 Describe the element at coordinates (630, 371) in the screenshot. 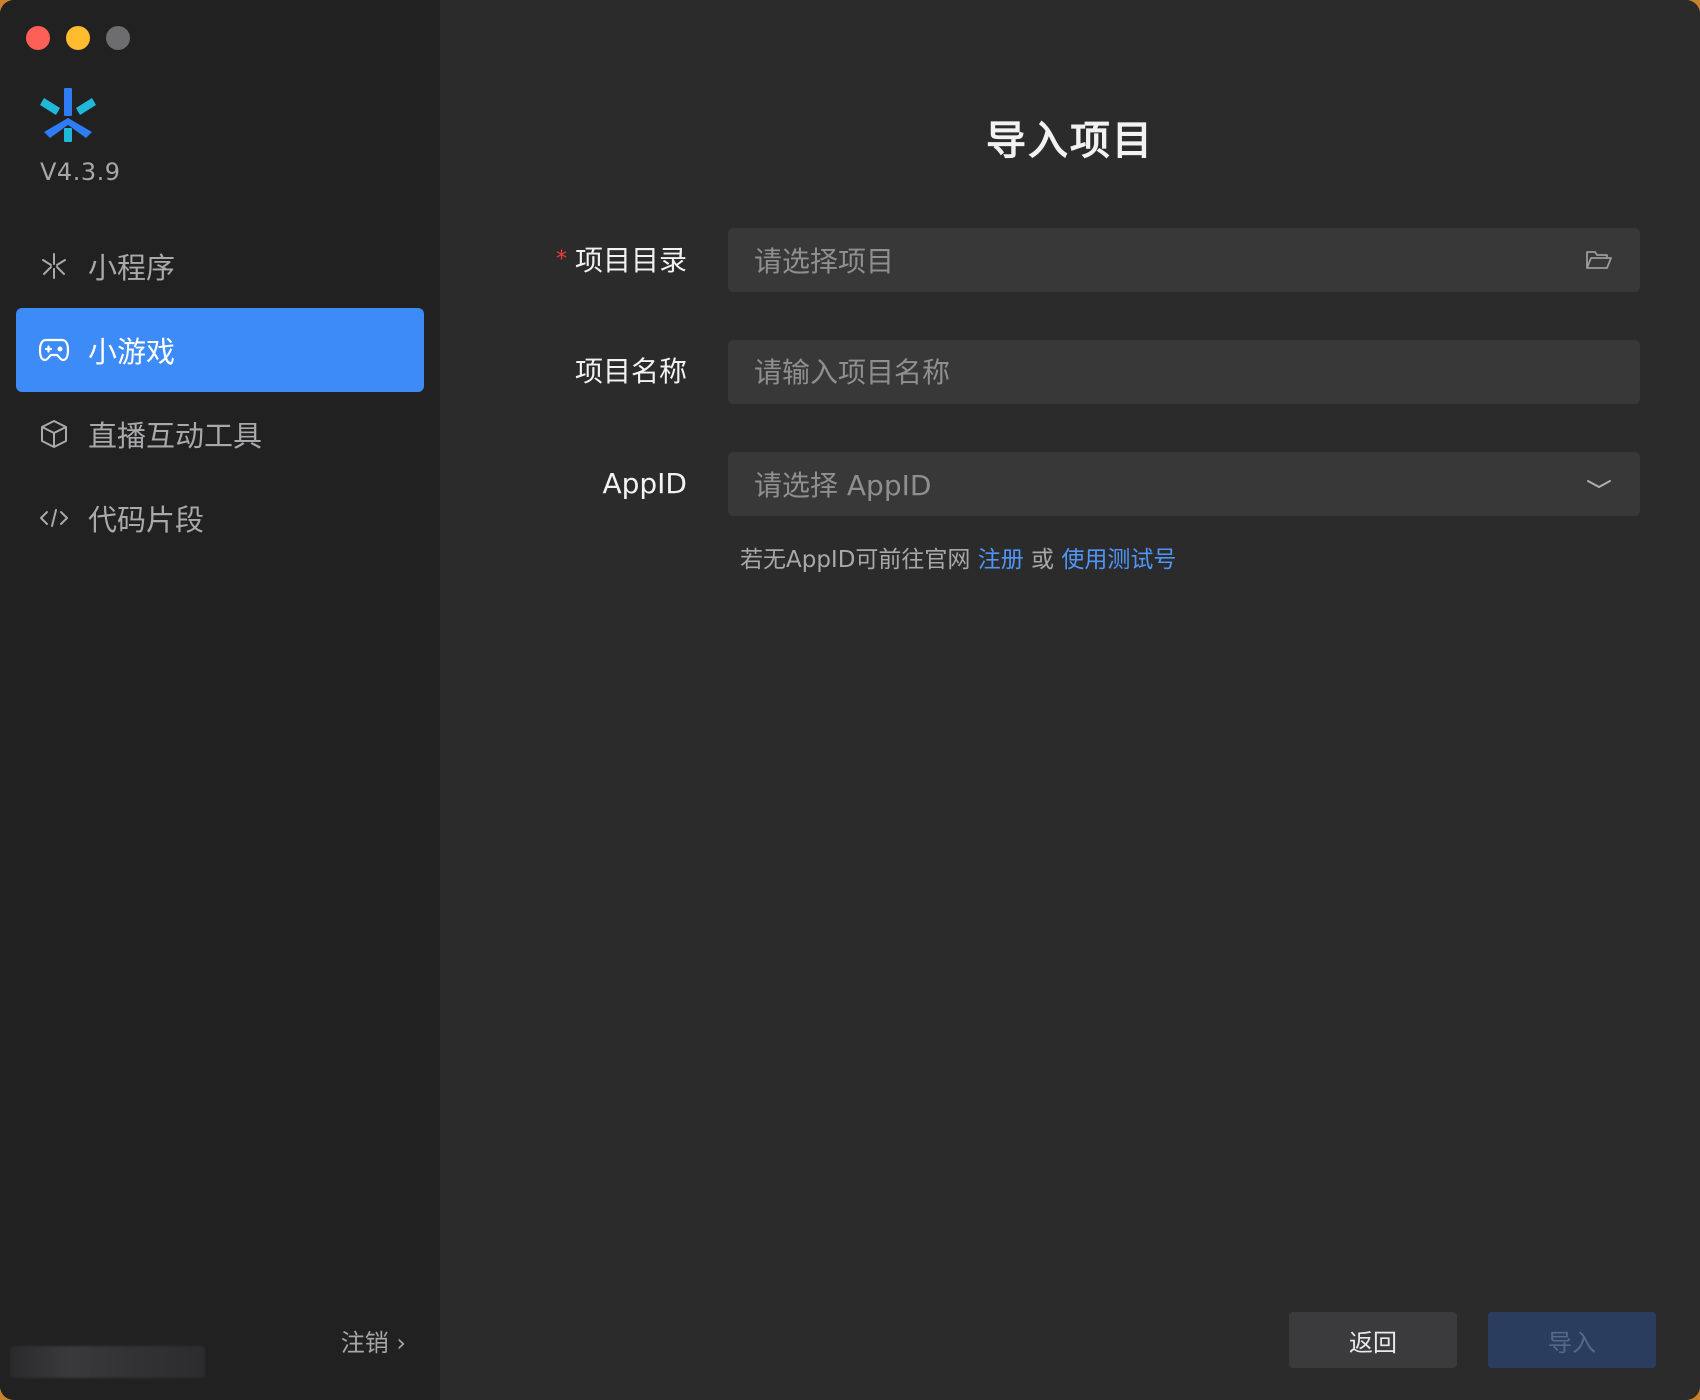

I see `name-label: 项目名称` at that location.